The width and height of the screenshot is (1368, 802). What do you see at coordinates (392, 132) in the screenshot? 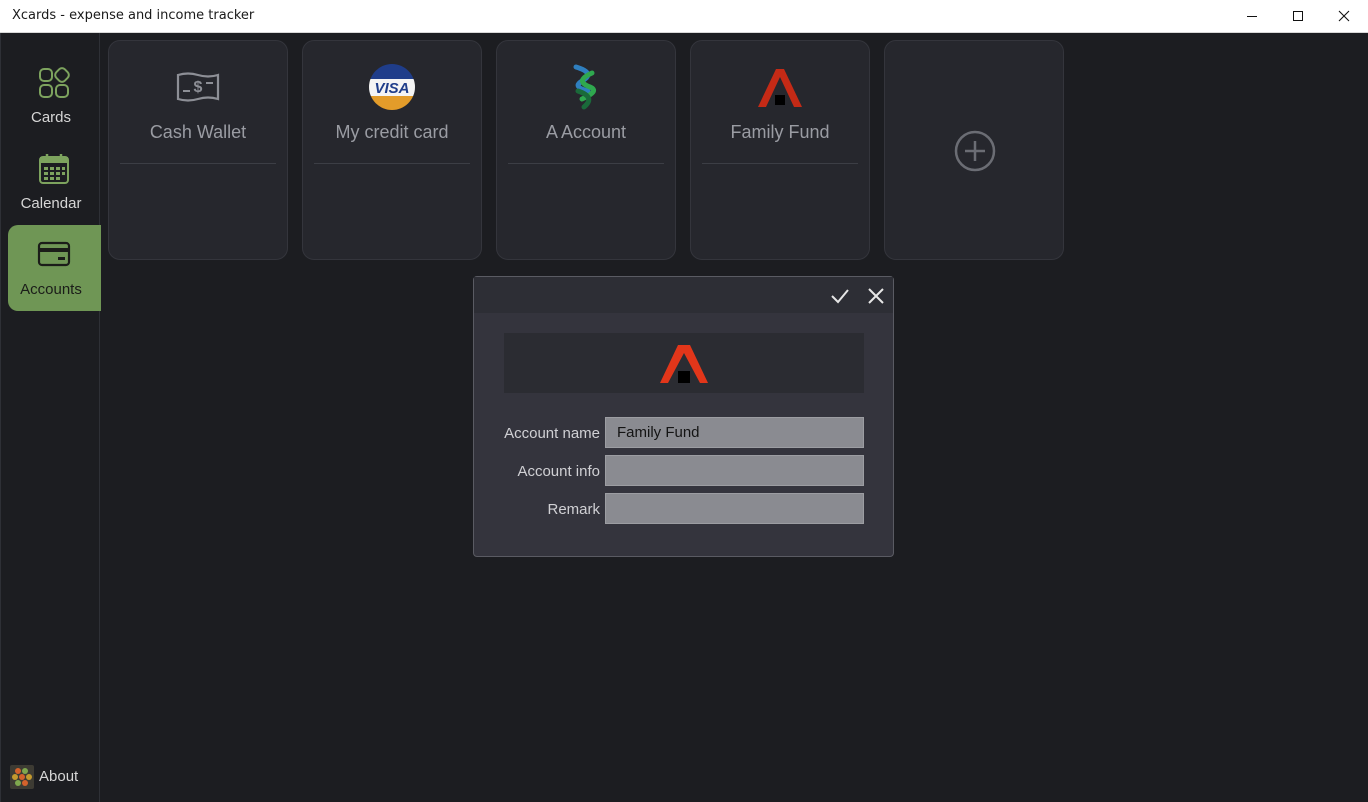
I see `account-name: My credit card` at bounding box center [392, 132].